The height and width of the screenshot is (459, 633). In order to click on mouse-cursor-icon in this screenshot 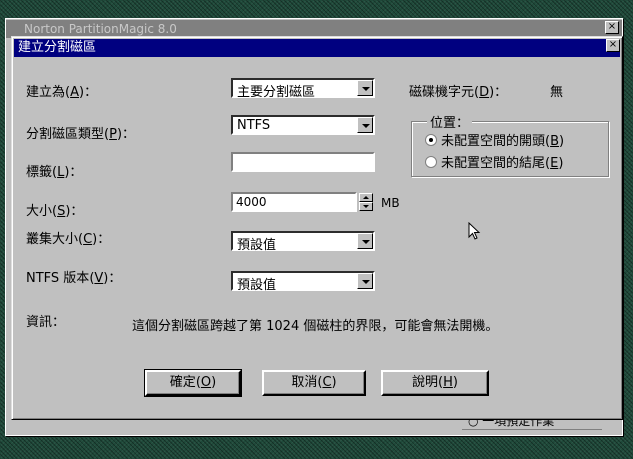, I will do `click(474, 231)`.